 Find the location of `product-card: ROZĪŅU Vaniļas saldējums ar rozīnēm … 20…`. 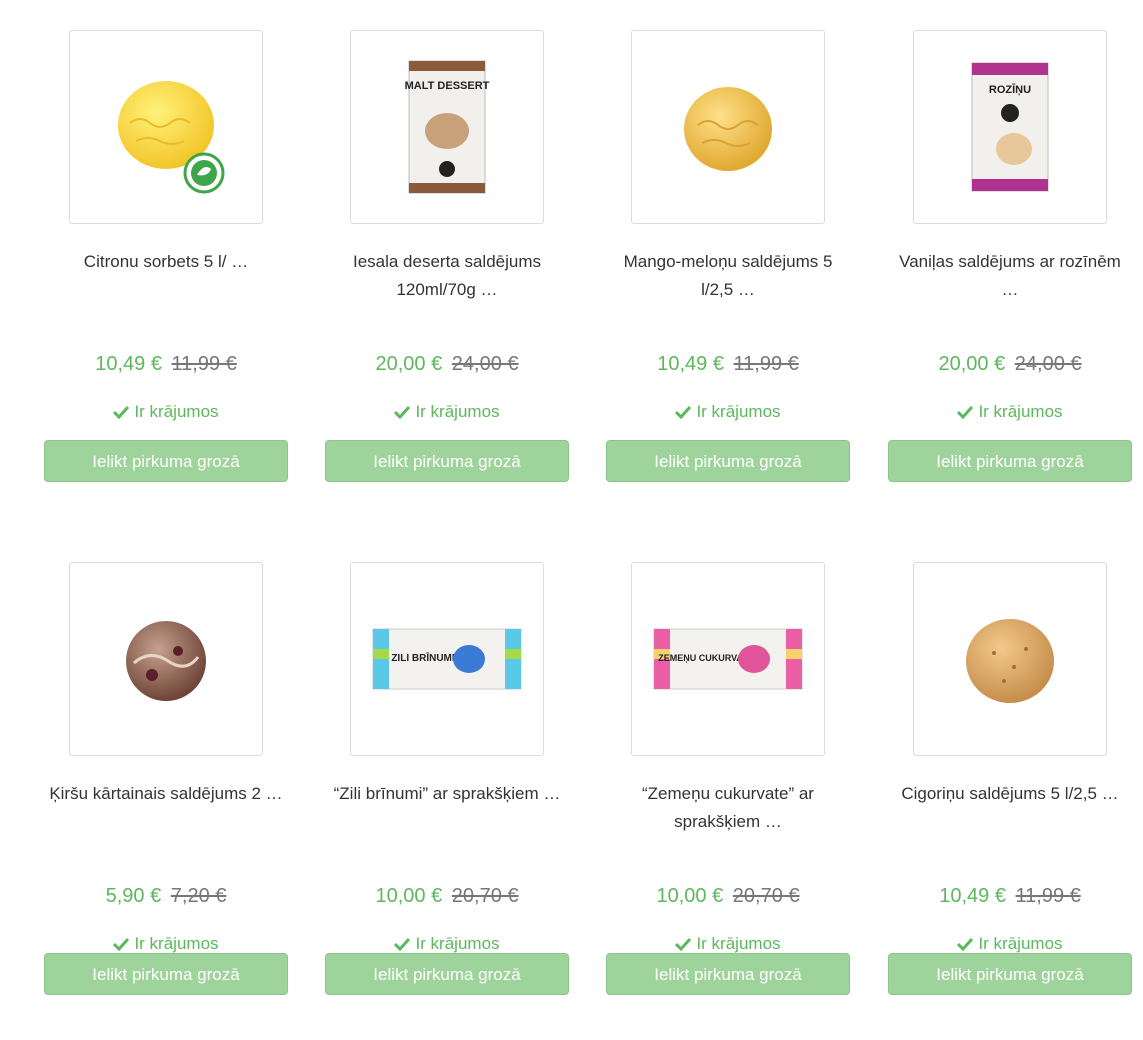

product-card: ROZĪŅU Vaniļas saldējums ar rozīnēm … 20… is located at coordinates (1010, 250).